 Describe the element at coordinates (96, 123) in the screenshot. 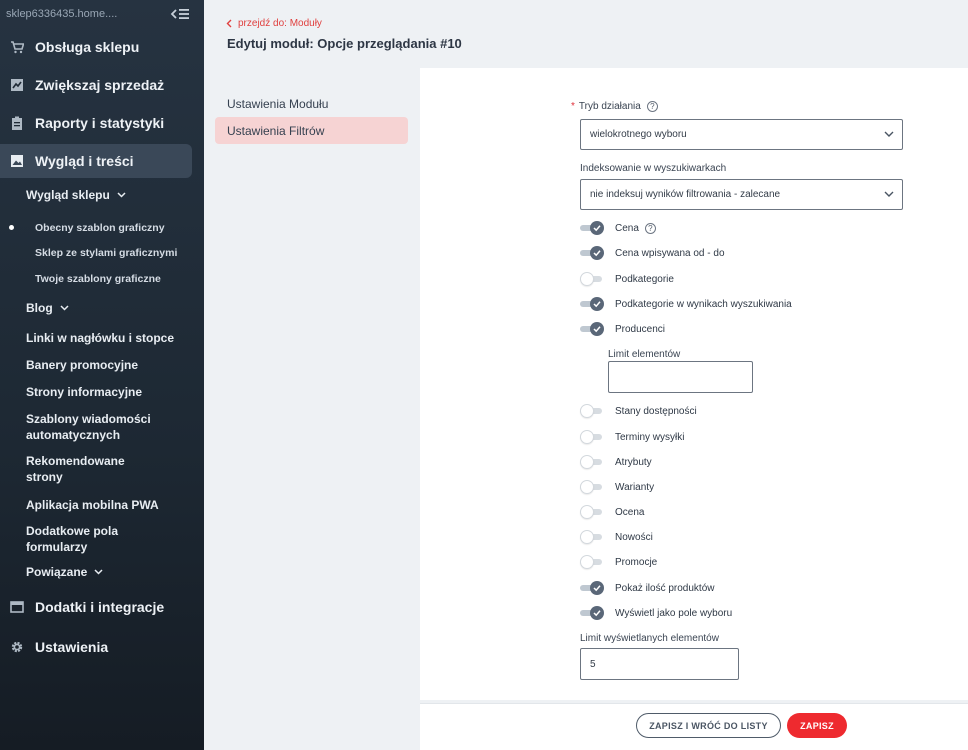

I see `nav-item-raporty: Raporty i statystyki` at that location.